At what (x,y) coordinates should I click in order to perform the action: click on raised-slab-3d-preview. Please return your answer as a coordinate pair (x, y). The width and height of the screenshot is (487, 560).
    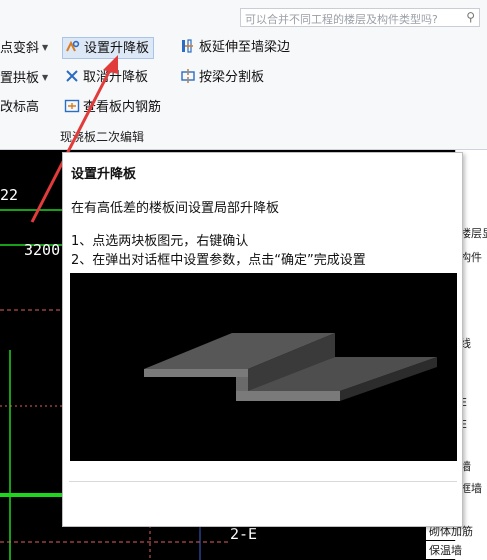
    Looking at the image, I should click on (290, 367).